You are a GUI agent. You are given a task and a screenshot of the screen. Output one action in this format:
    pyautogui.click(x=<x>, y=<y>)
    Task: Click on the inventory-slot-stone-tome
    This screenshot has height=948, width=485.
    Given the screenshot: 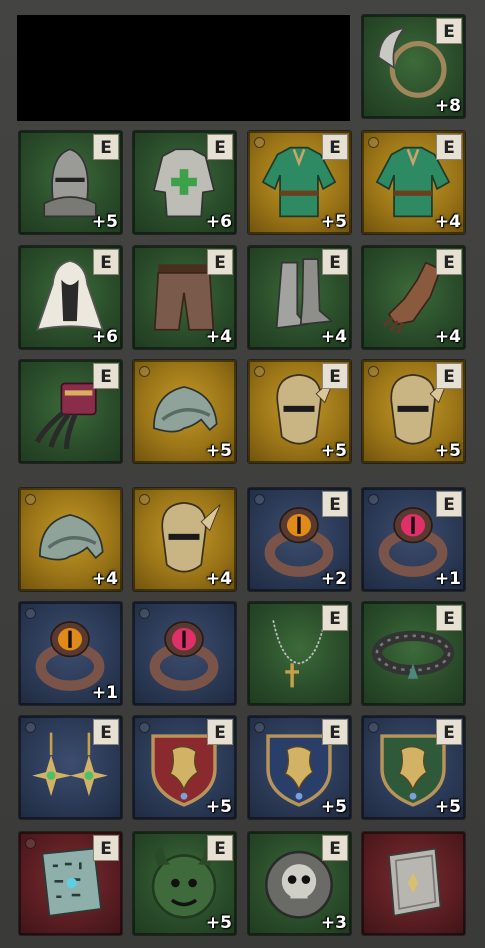 What is the action you would take?
    pyautogui.click(x=413, y=883)
    